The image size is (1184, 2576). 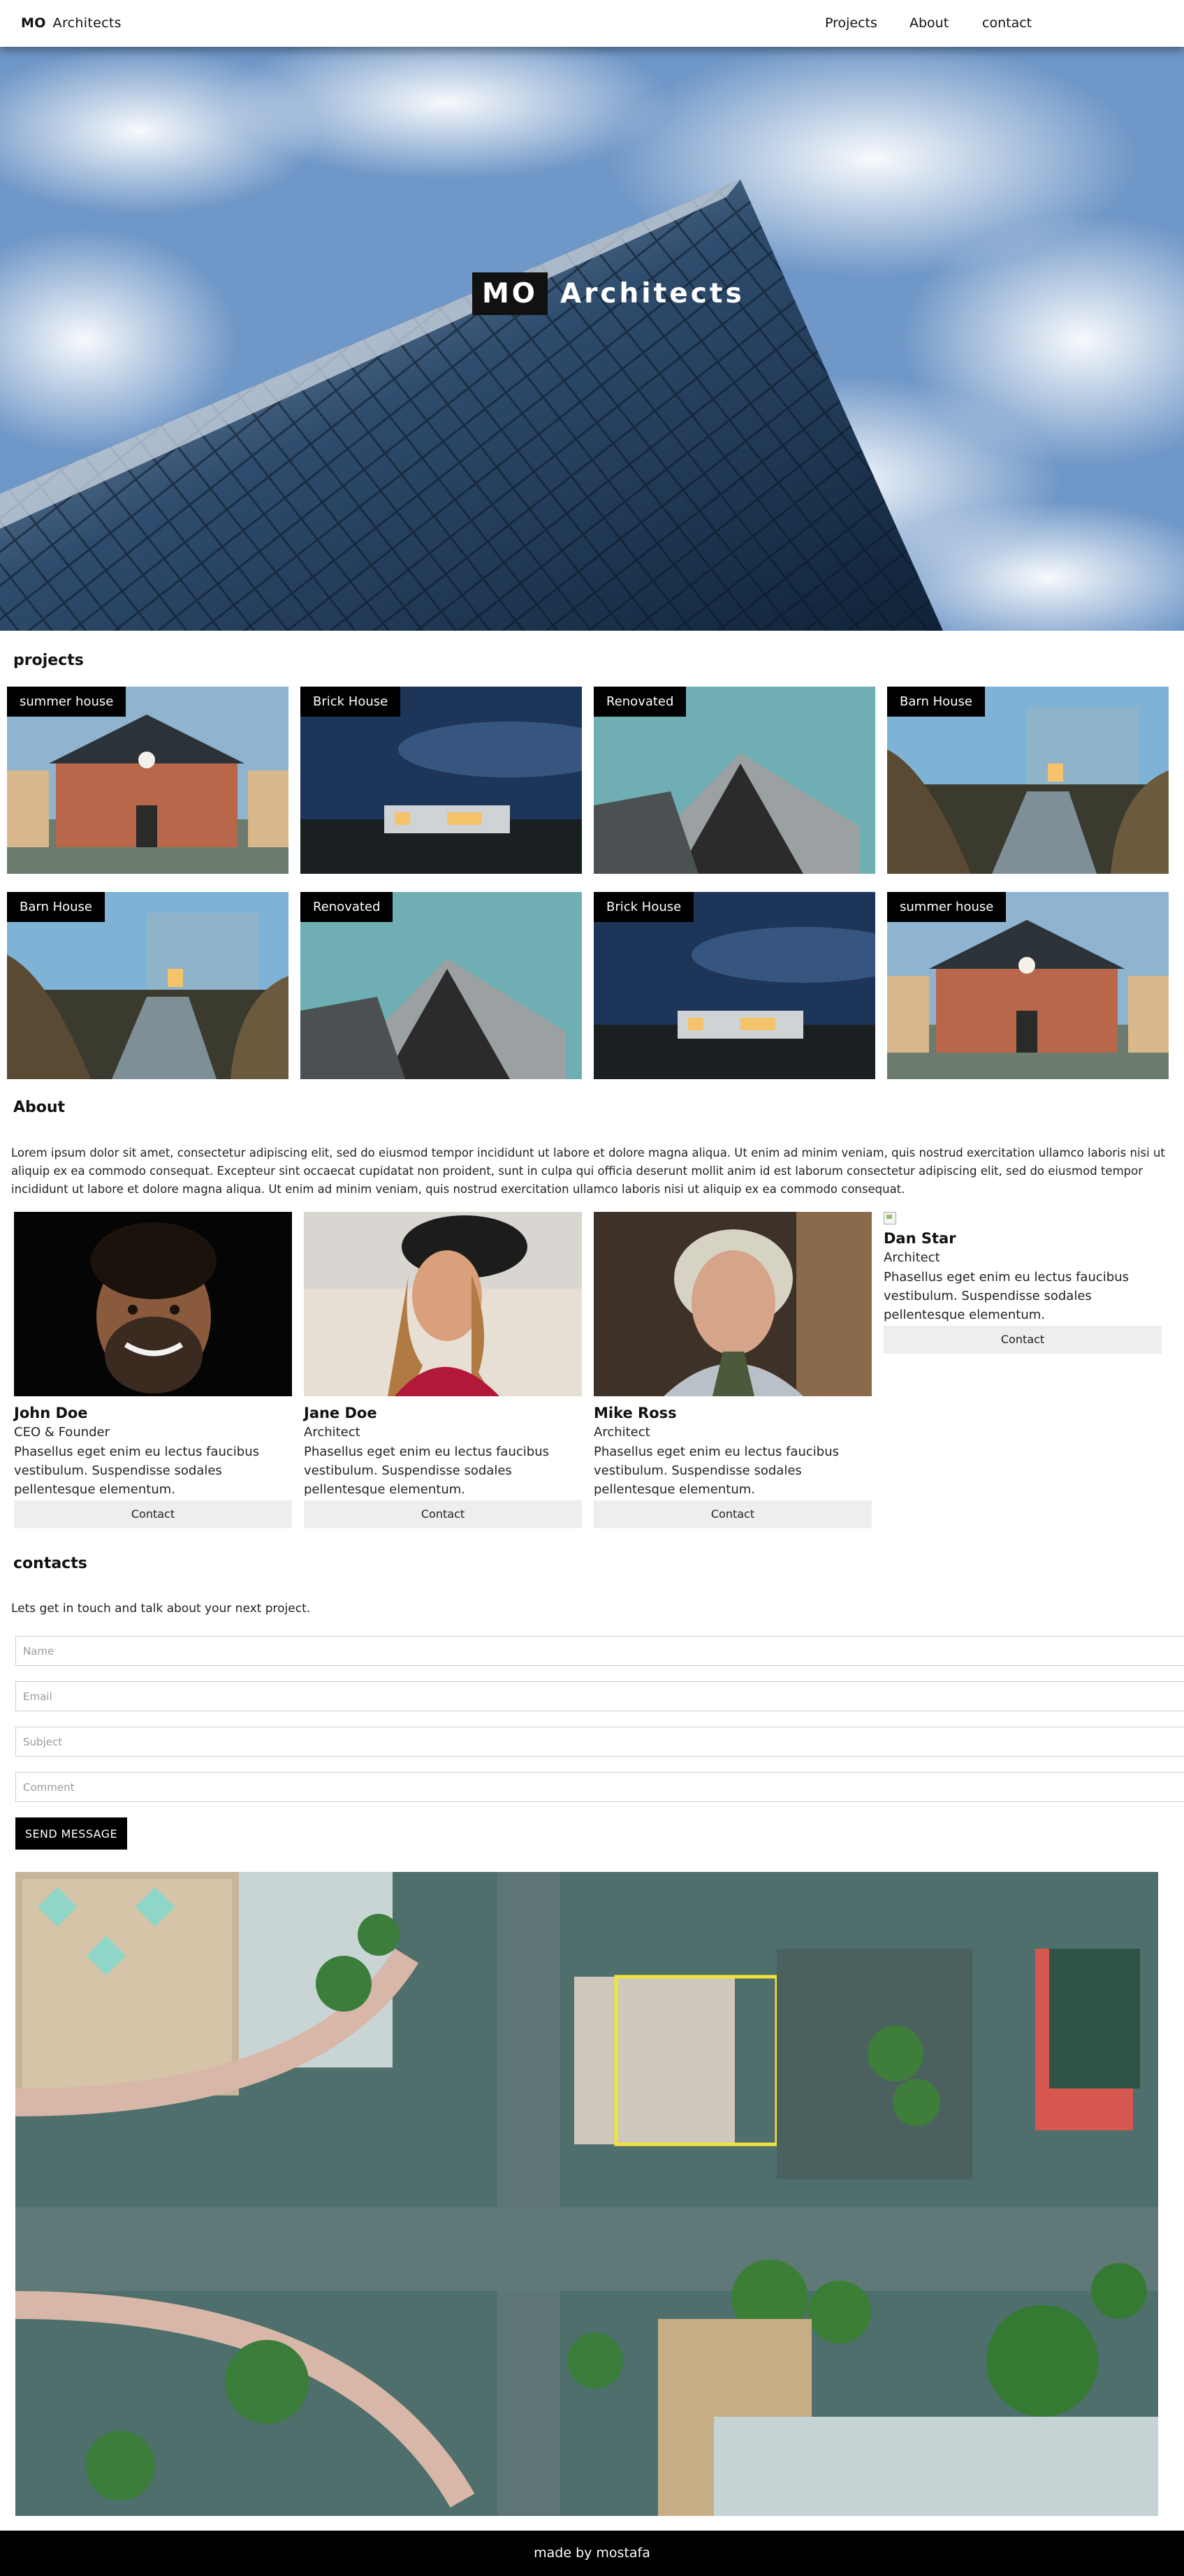 I want to click on about-heading: About, so click(x=39, y=1107).